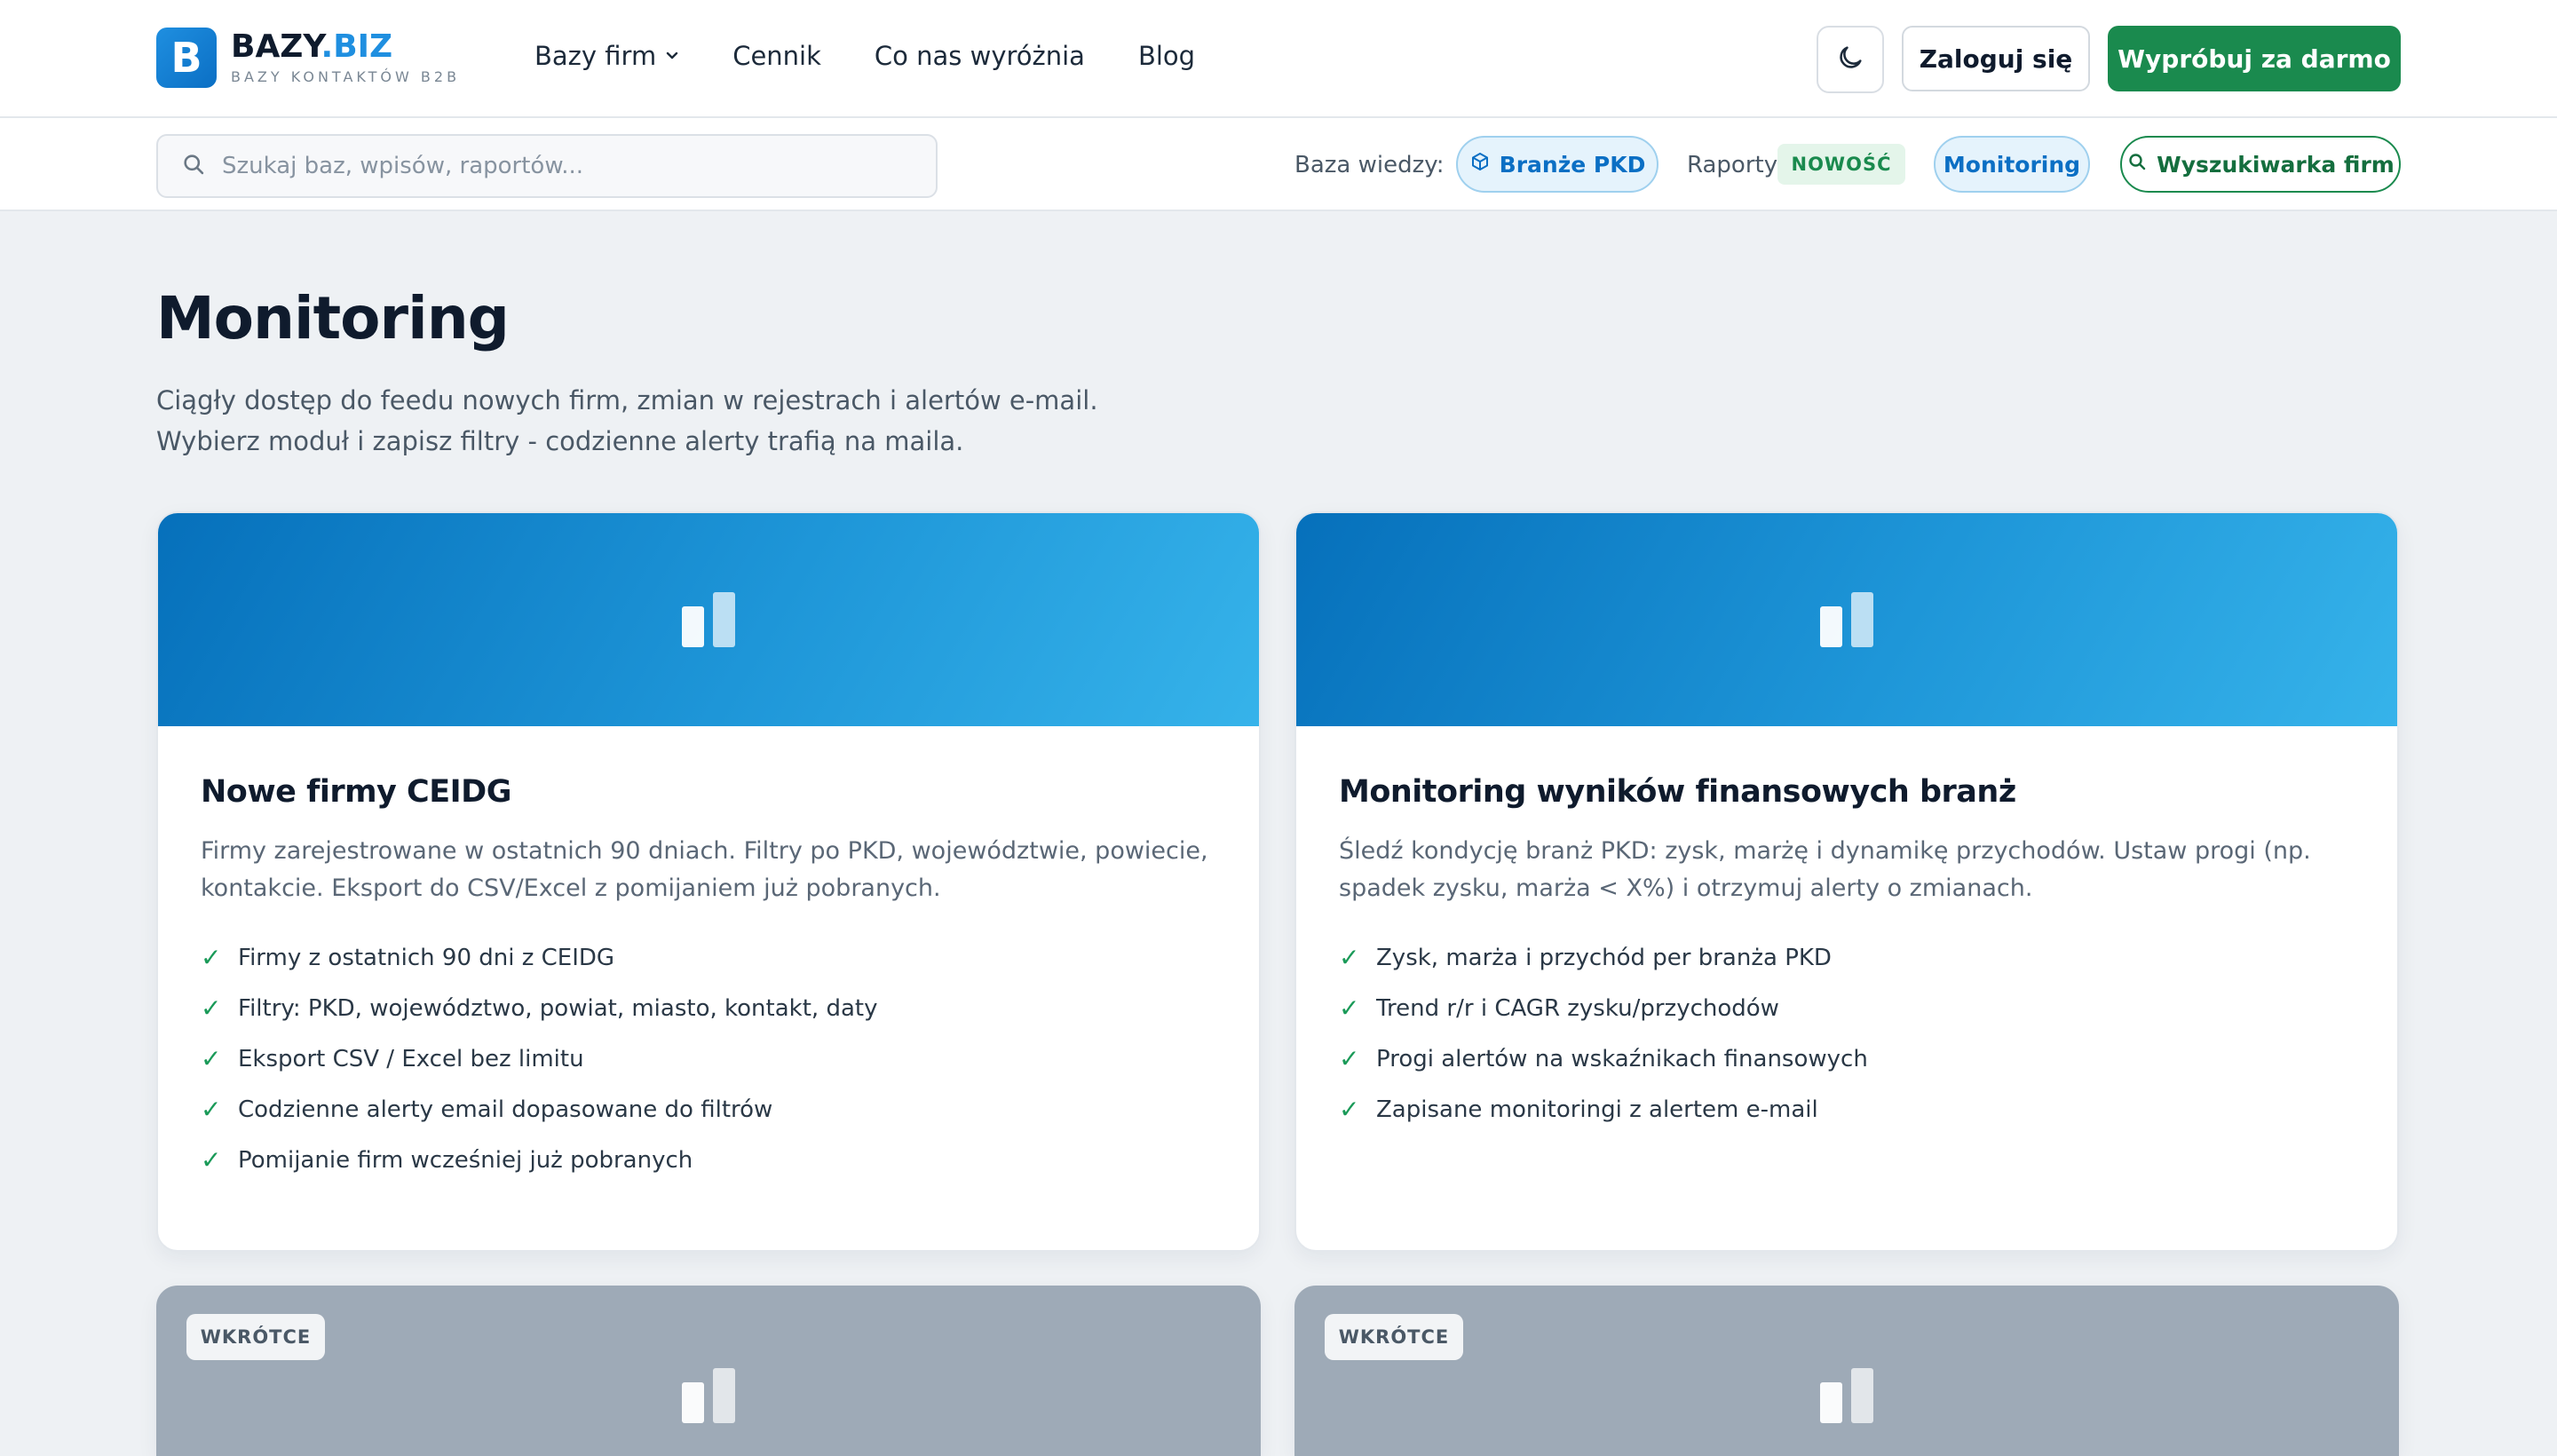 This screenshot has height=1456, width=2557. Describe the element at coordinates (1841, 164) in the screenshot. I see `new-badge: NOWOŚĆ` at that location.